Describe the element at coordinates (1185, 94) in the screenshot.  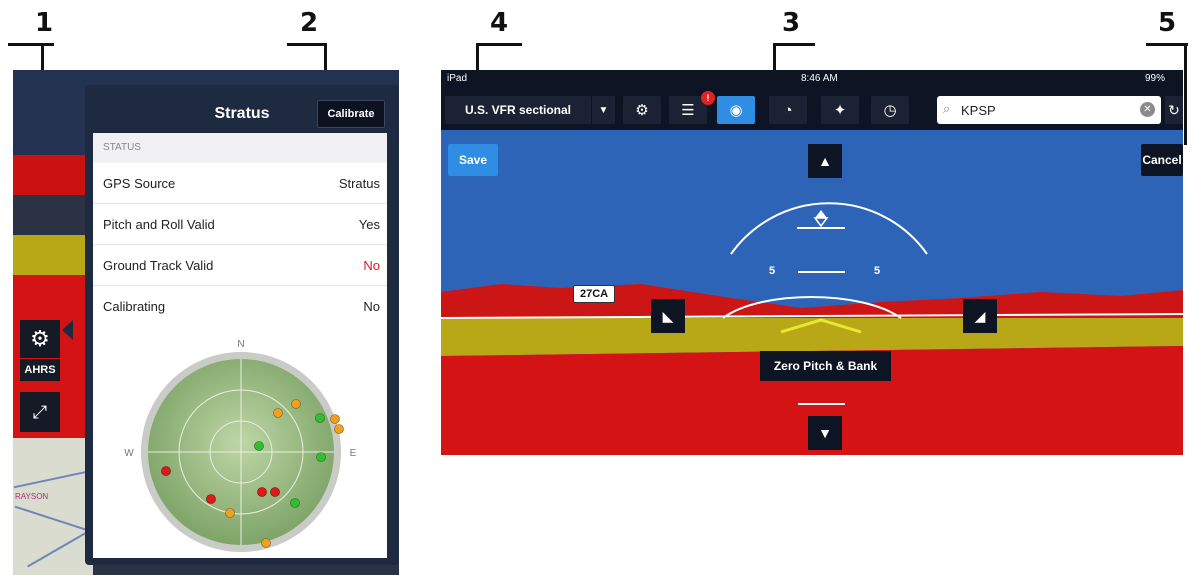
I see `callout-line-5-v` at that location.